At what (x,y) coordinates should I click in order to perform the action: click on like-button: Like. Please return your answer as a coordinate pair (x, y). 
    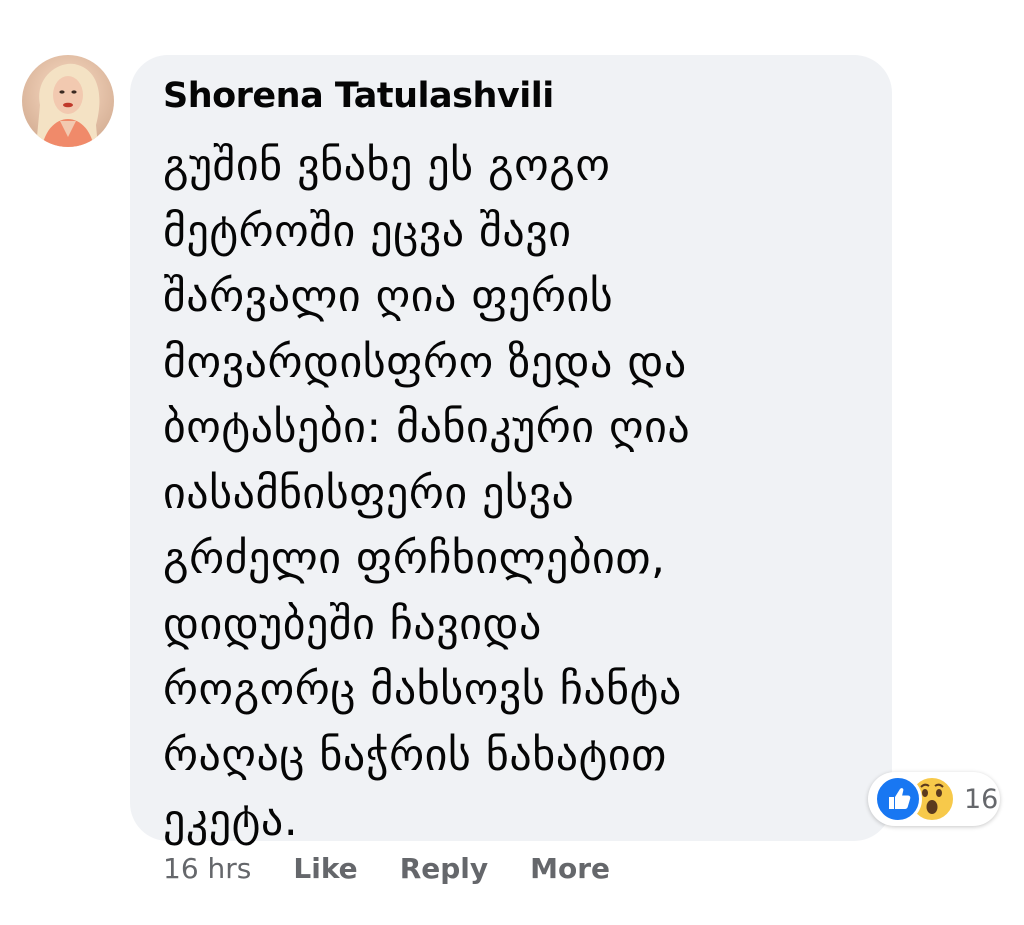
    Looking at the image, I should click on (325, 869).